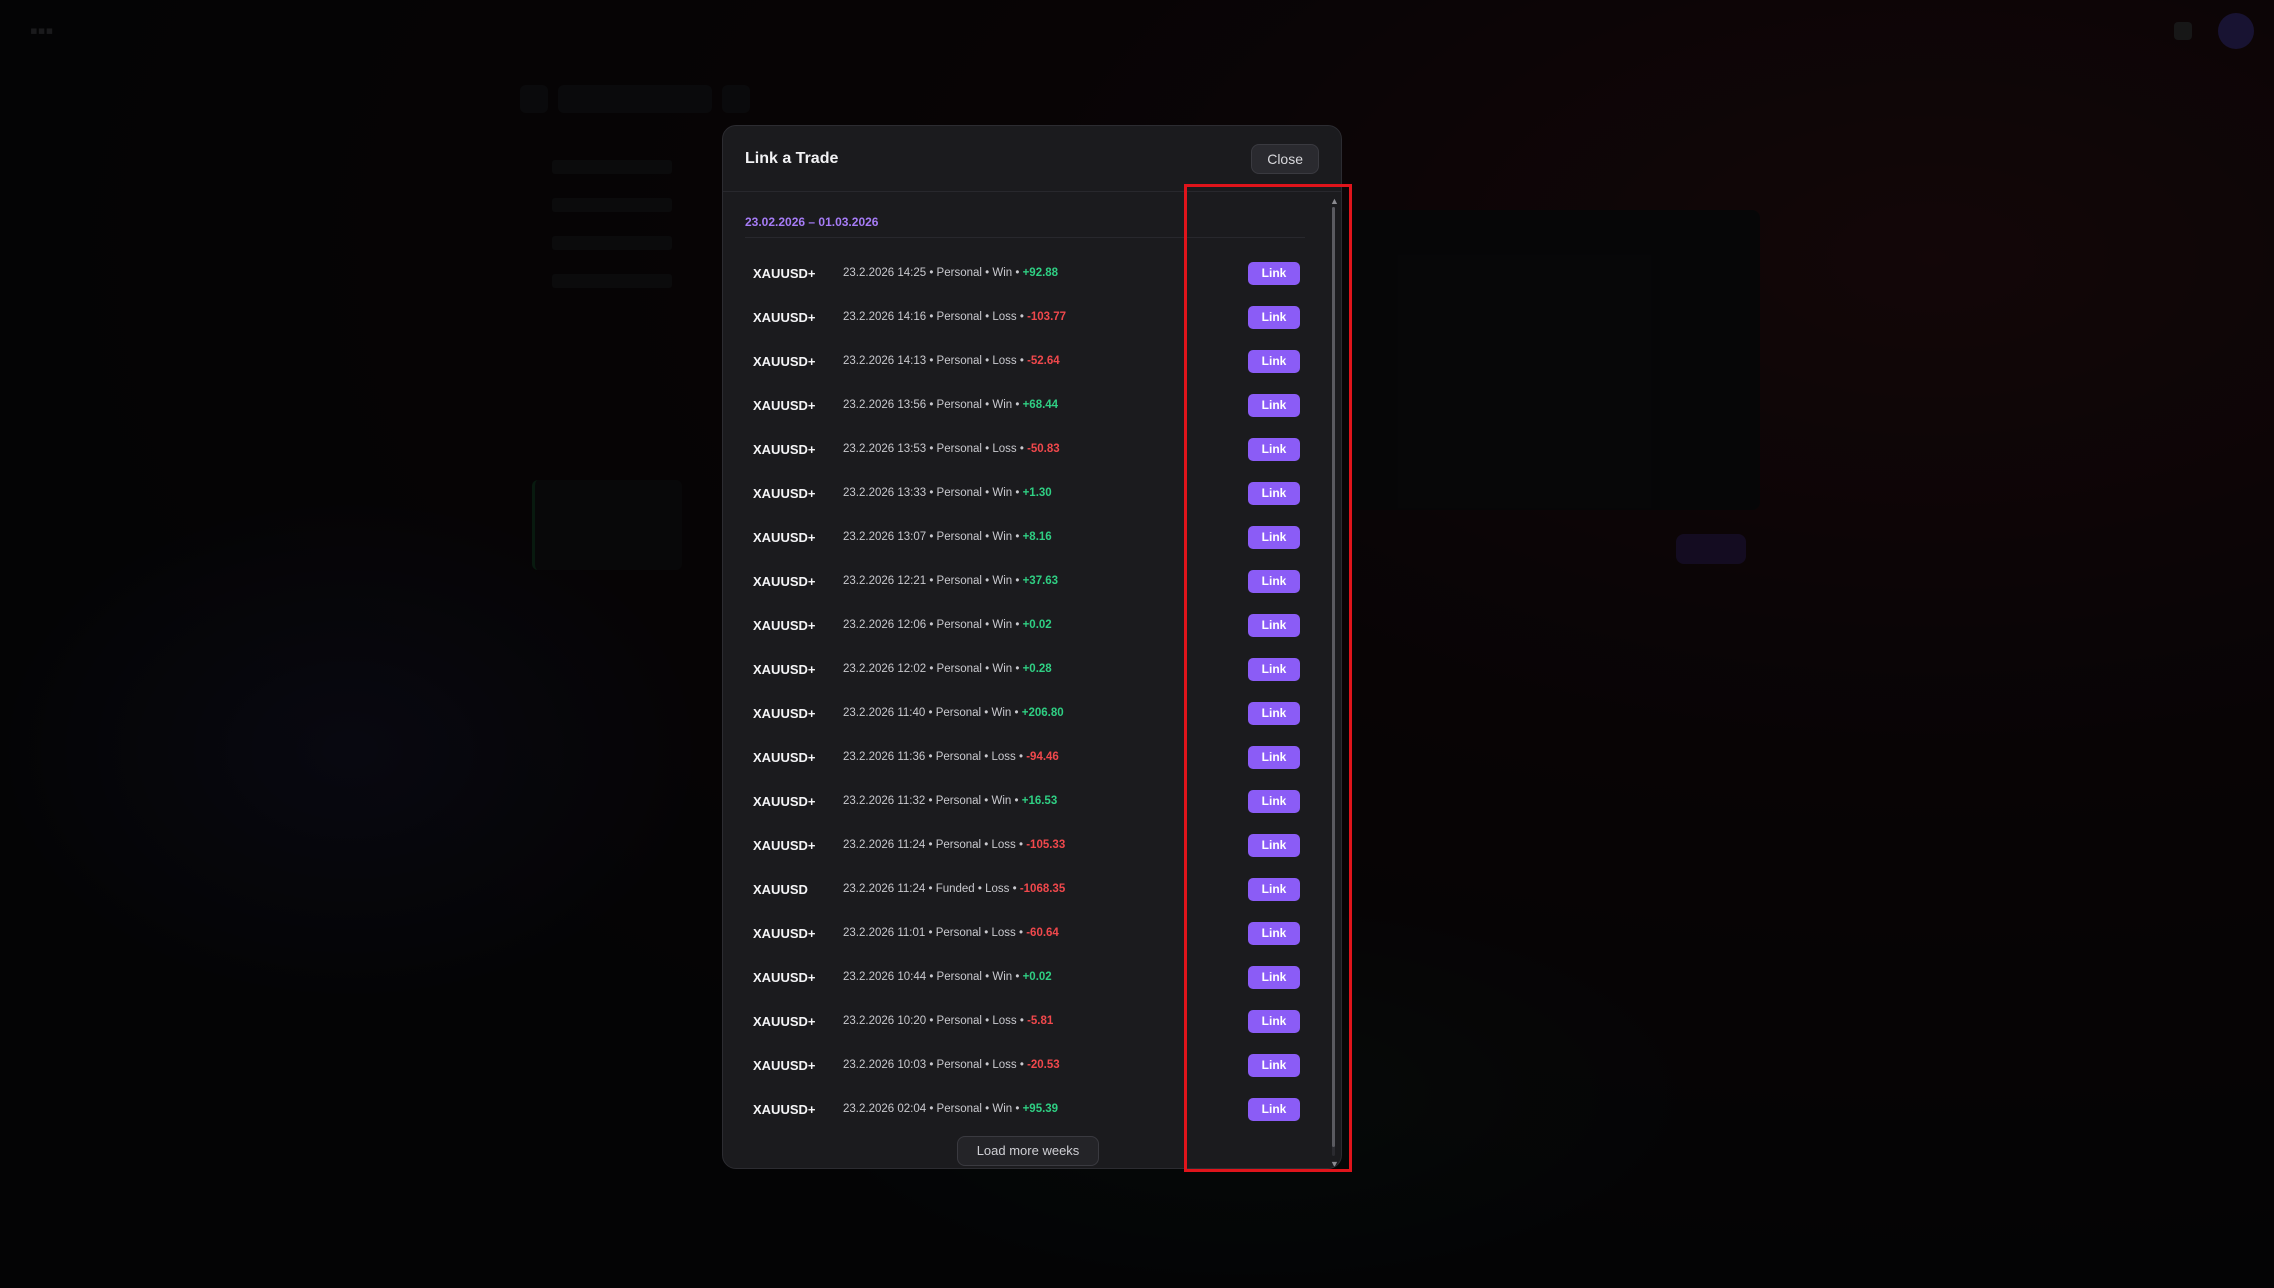  I want to click on trade-meta-text: 23.2.2026 11:32 • Personal • Win •, so click(932, 801).